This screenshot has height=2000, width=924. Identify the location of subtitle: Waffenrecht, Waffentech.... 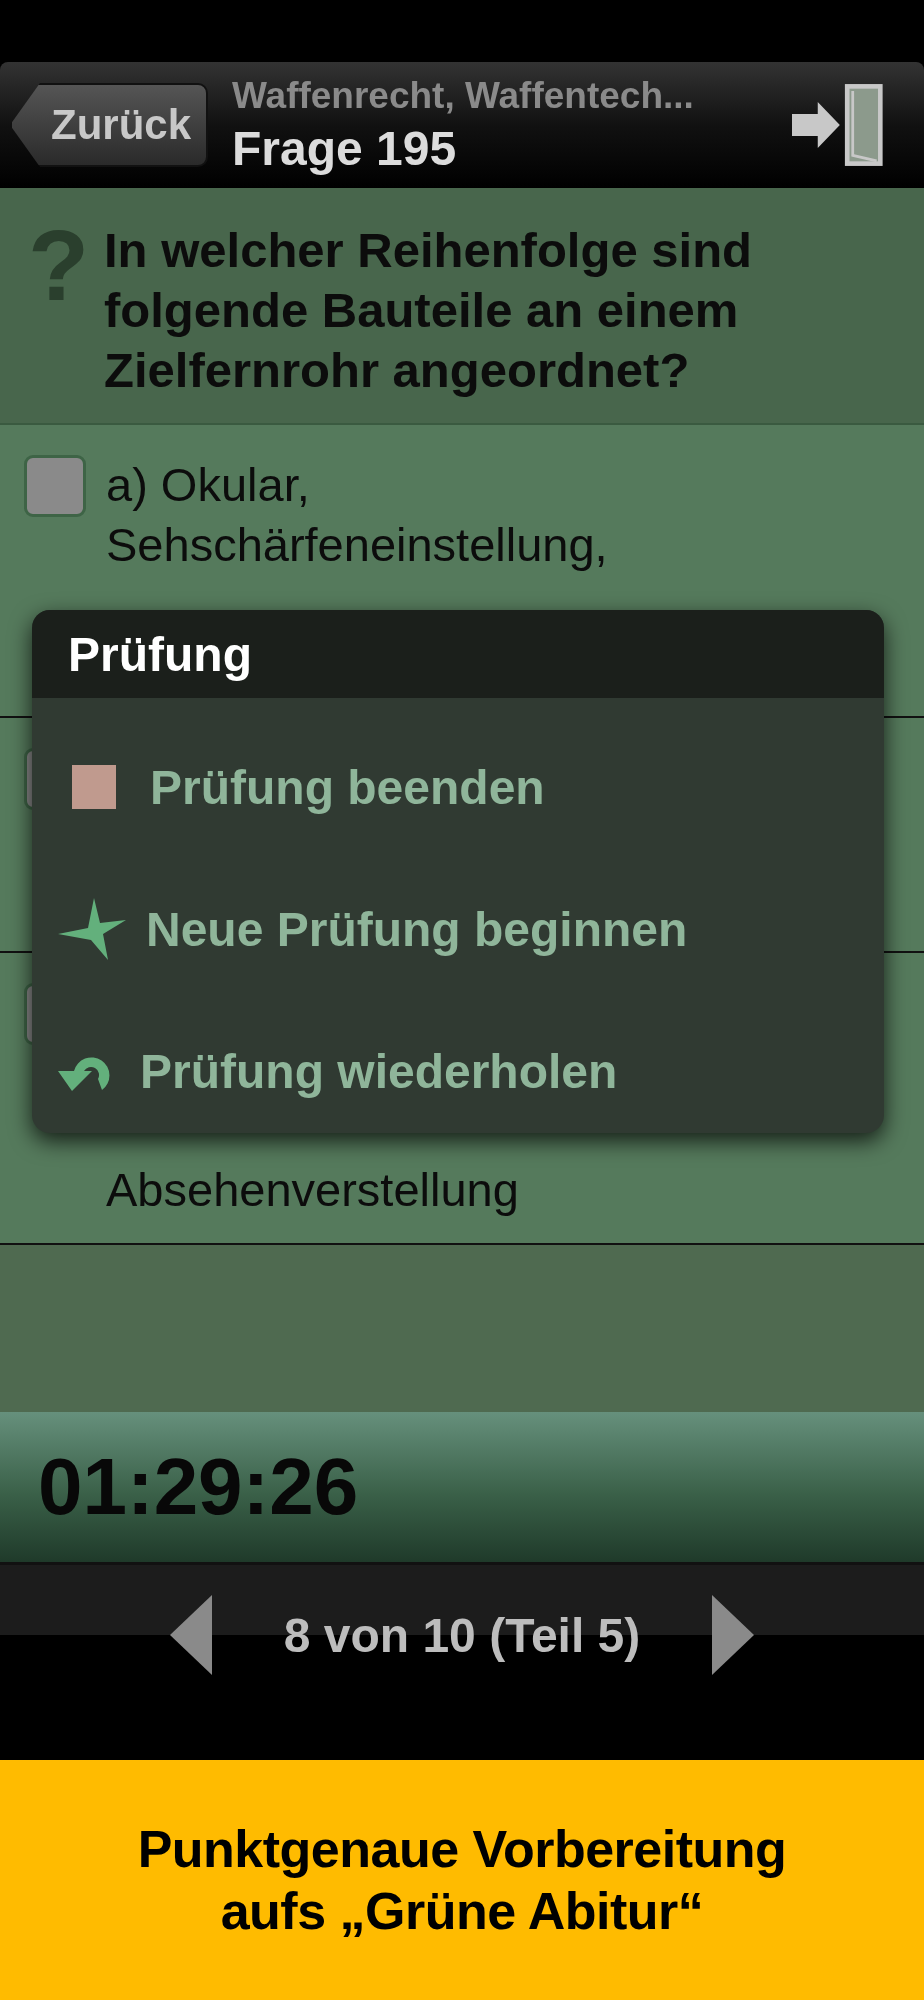
(463, 95).